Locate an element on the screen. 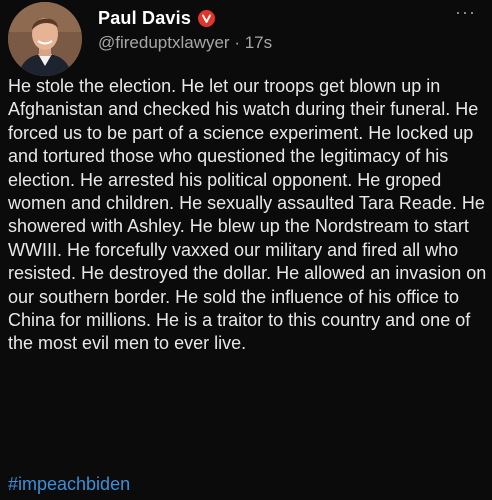 This screenshot has height=500, width=492. handle-row: @fireduptxlawyer · 17s is located at coordinates (185, 43).